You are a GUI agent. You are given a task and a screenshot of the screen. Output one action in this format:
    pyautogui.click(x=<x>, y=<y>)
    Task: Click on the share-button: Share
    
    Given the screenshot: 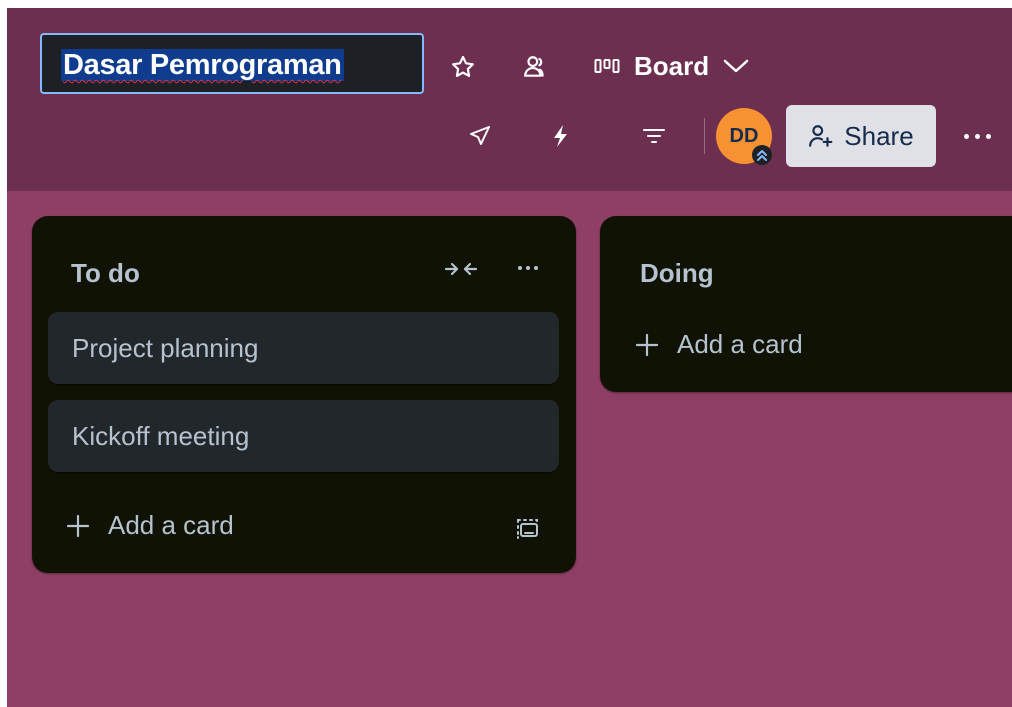 What is the action you would take?
    pyautogui.click(x=861, y=136)
    